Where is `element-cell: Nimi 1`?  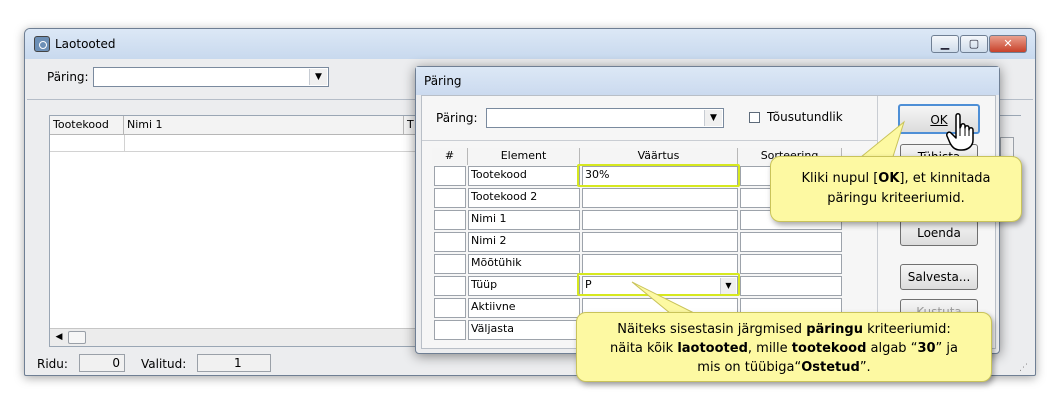
element-cell: Nimi 1 is located at coordinates (524, 220).